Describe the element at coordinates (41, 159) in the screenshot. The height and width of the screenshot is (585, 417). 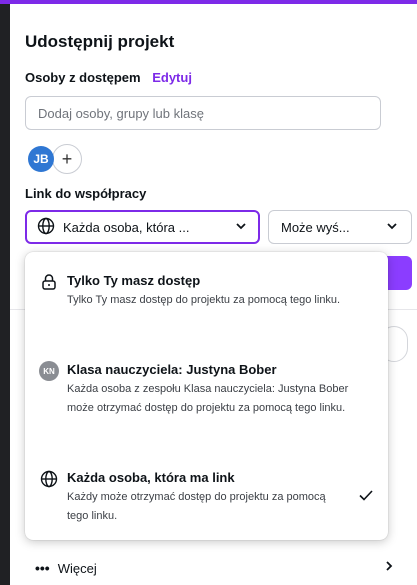
I see `avatar: JB` at that location.